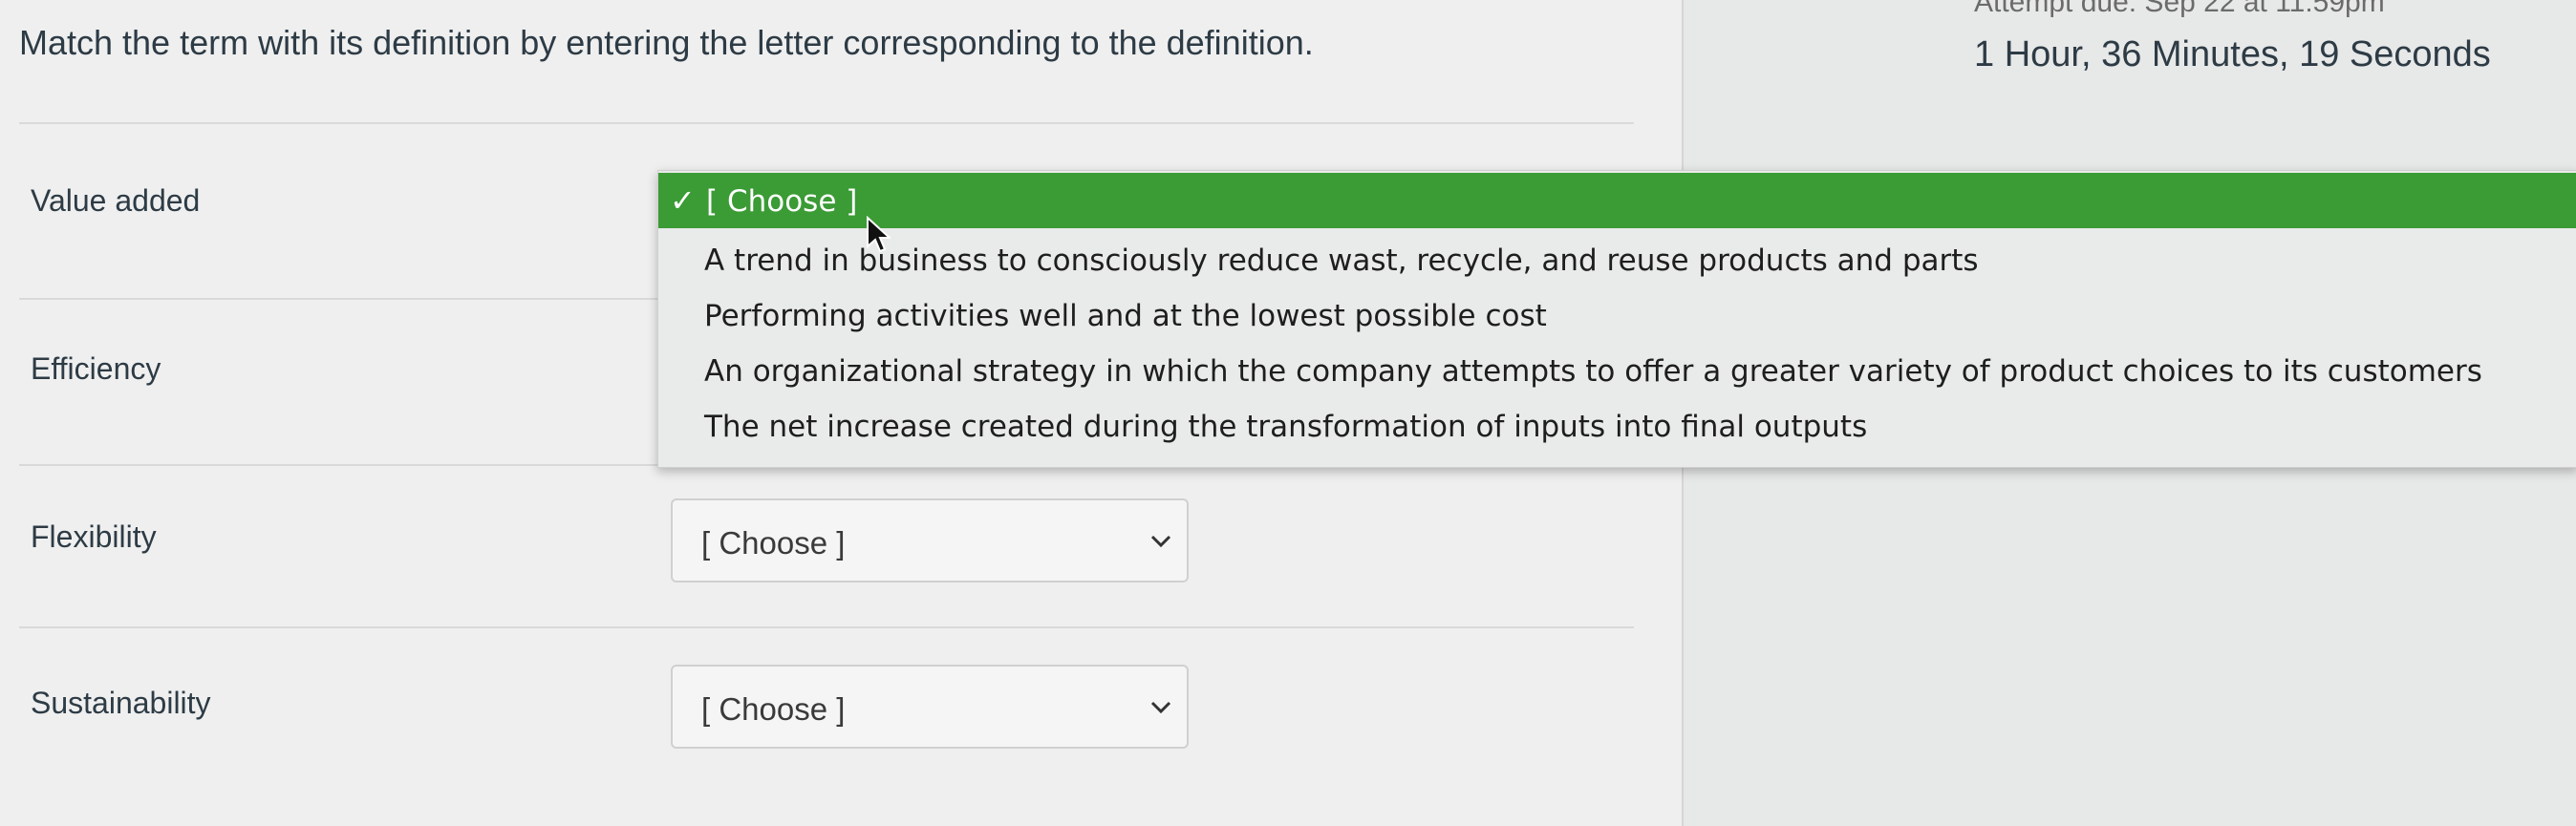 Image resolution: width=2576 pixels, height=826 pixels. I want to click on flexibility-select: [ Choose ], so click(930, 540).